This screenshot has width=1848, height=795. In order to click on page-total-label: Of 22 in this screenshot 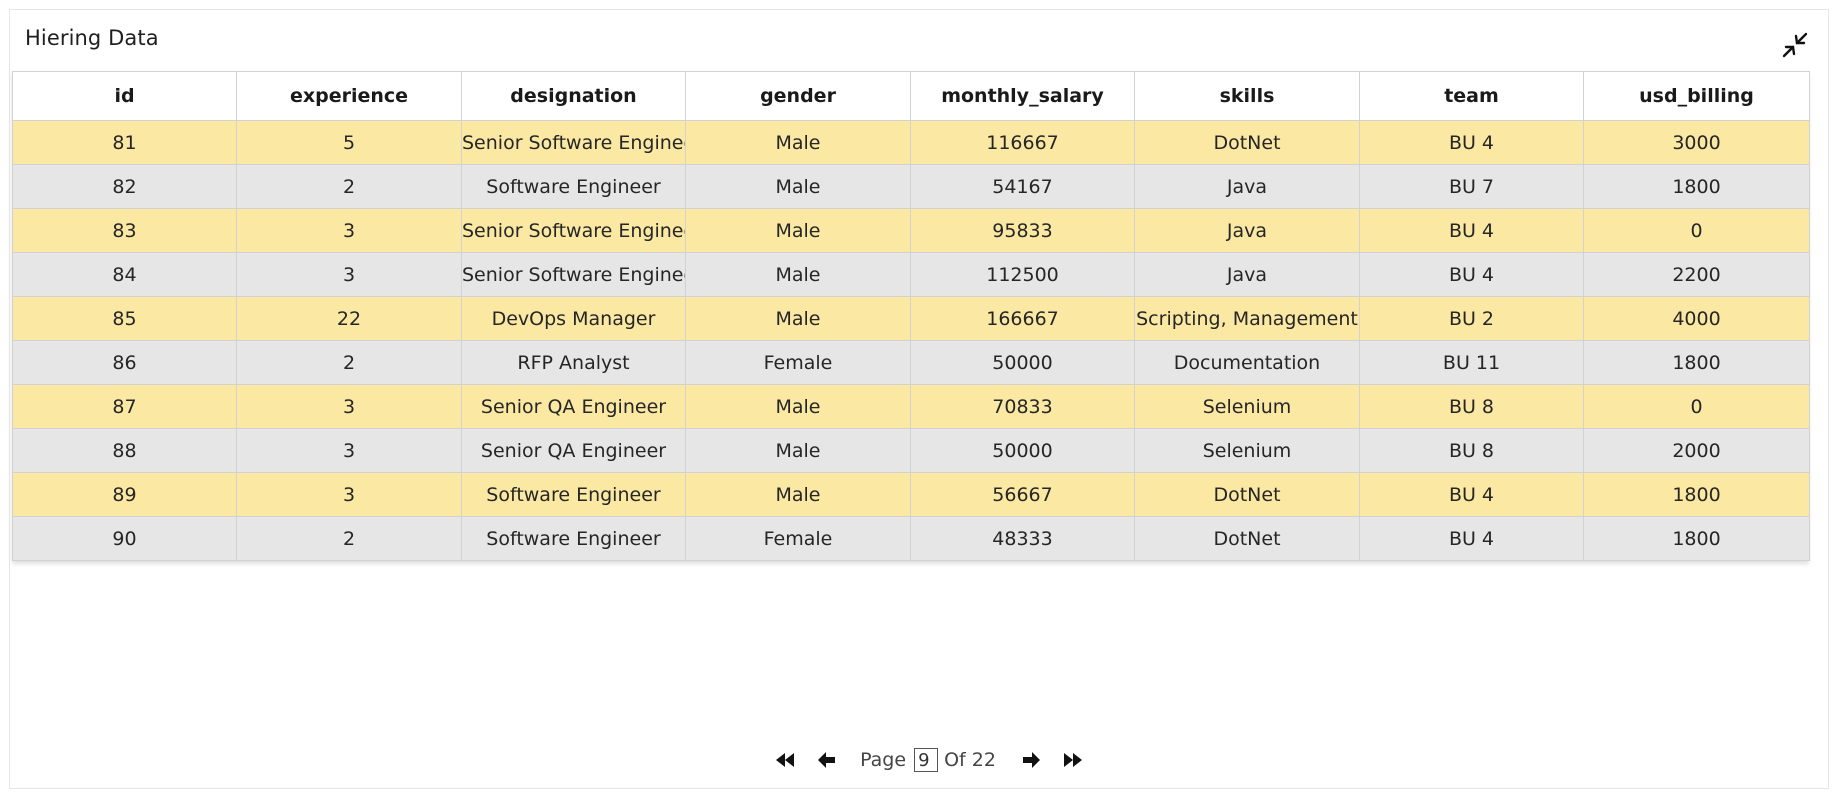, I will do `click(970, 760)`.